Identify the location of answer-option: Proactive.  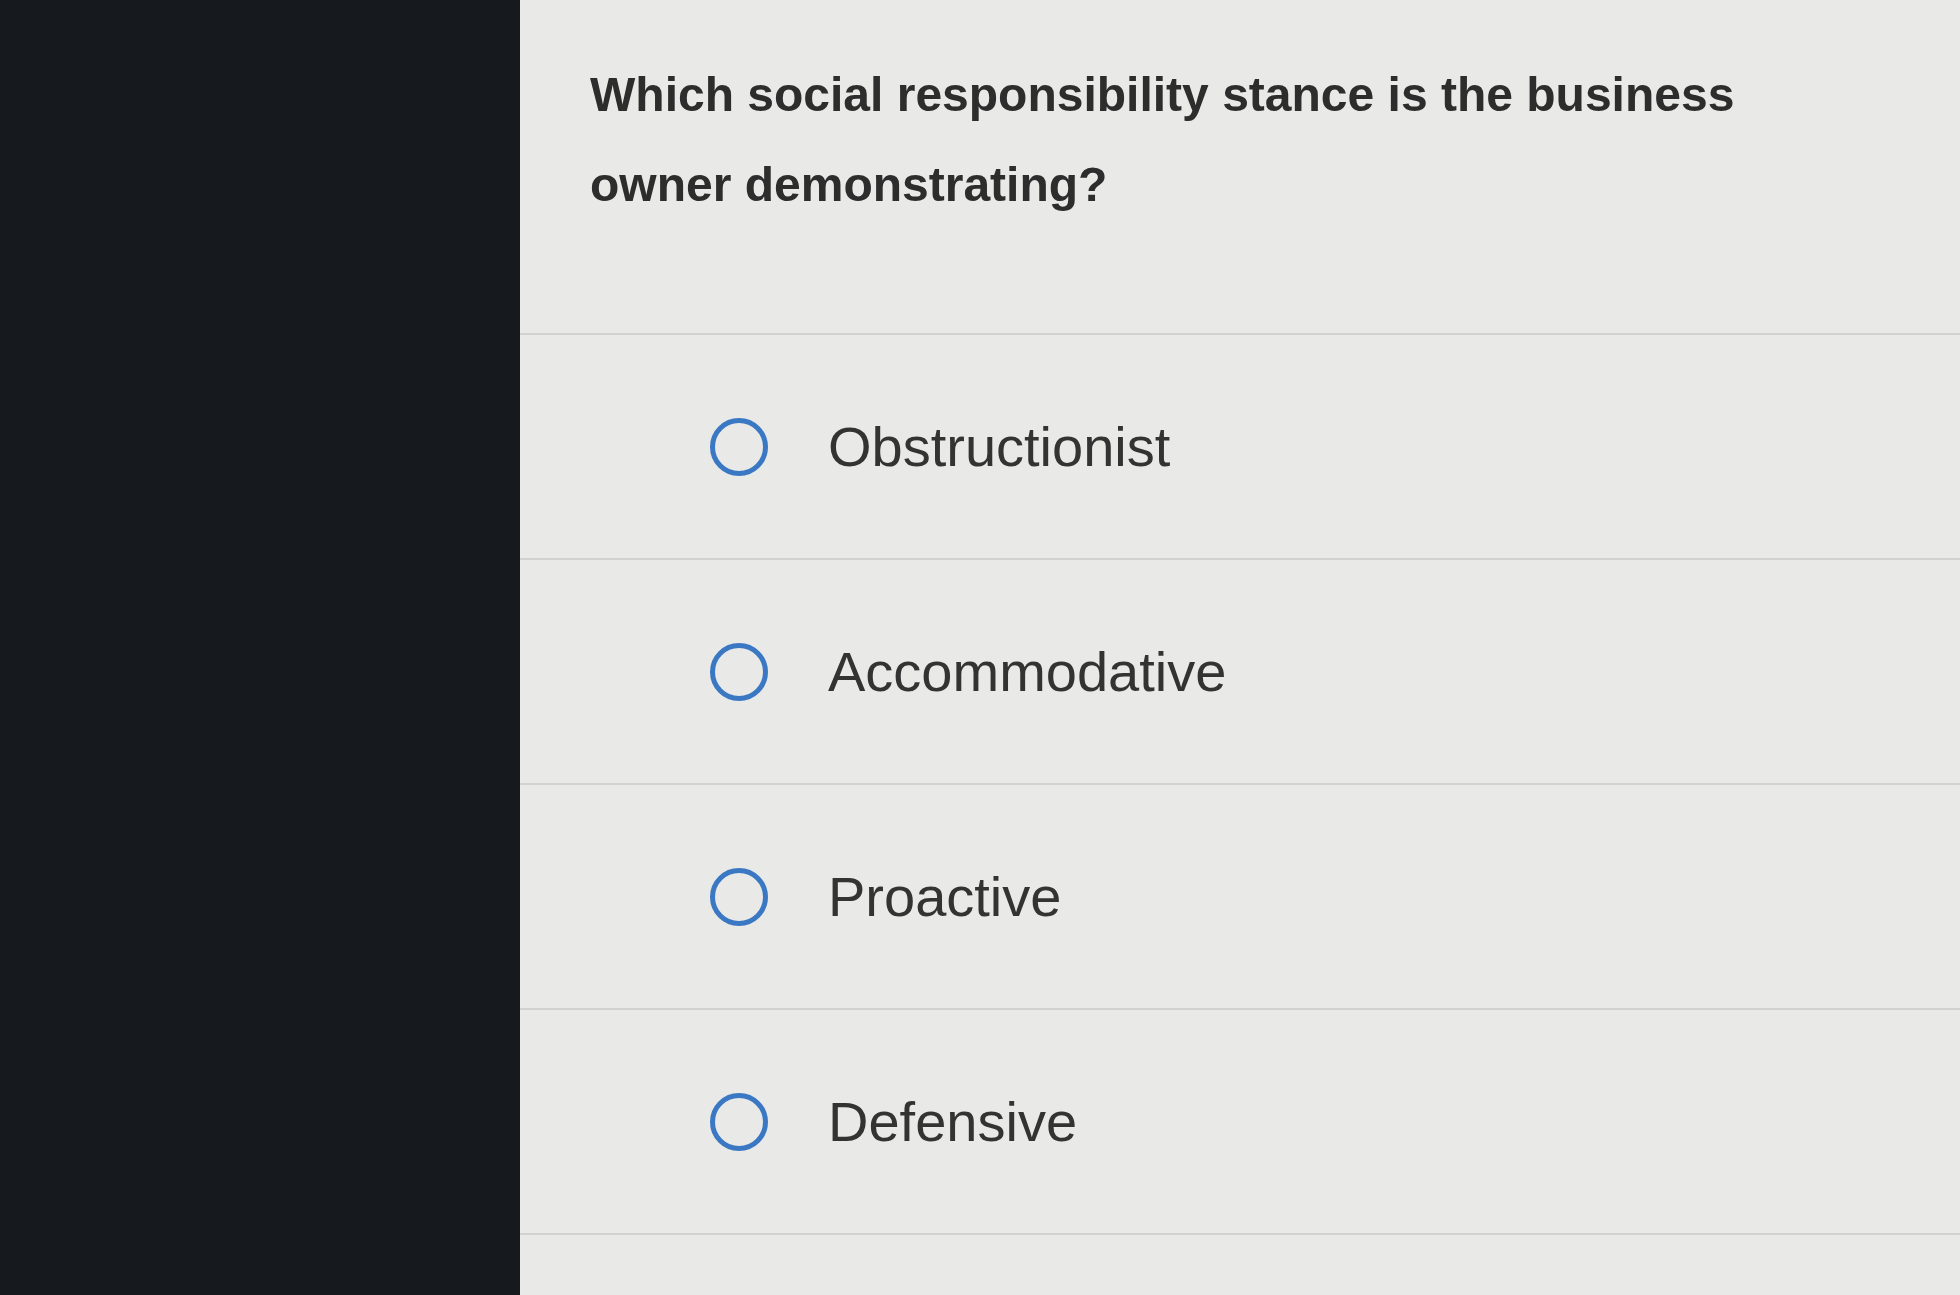
(886, 896).